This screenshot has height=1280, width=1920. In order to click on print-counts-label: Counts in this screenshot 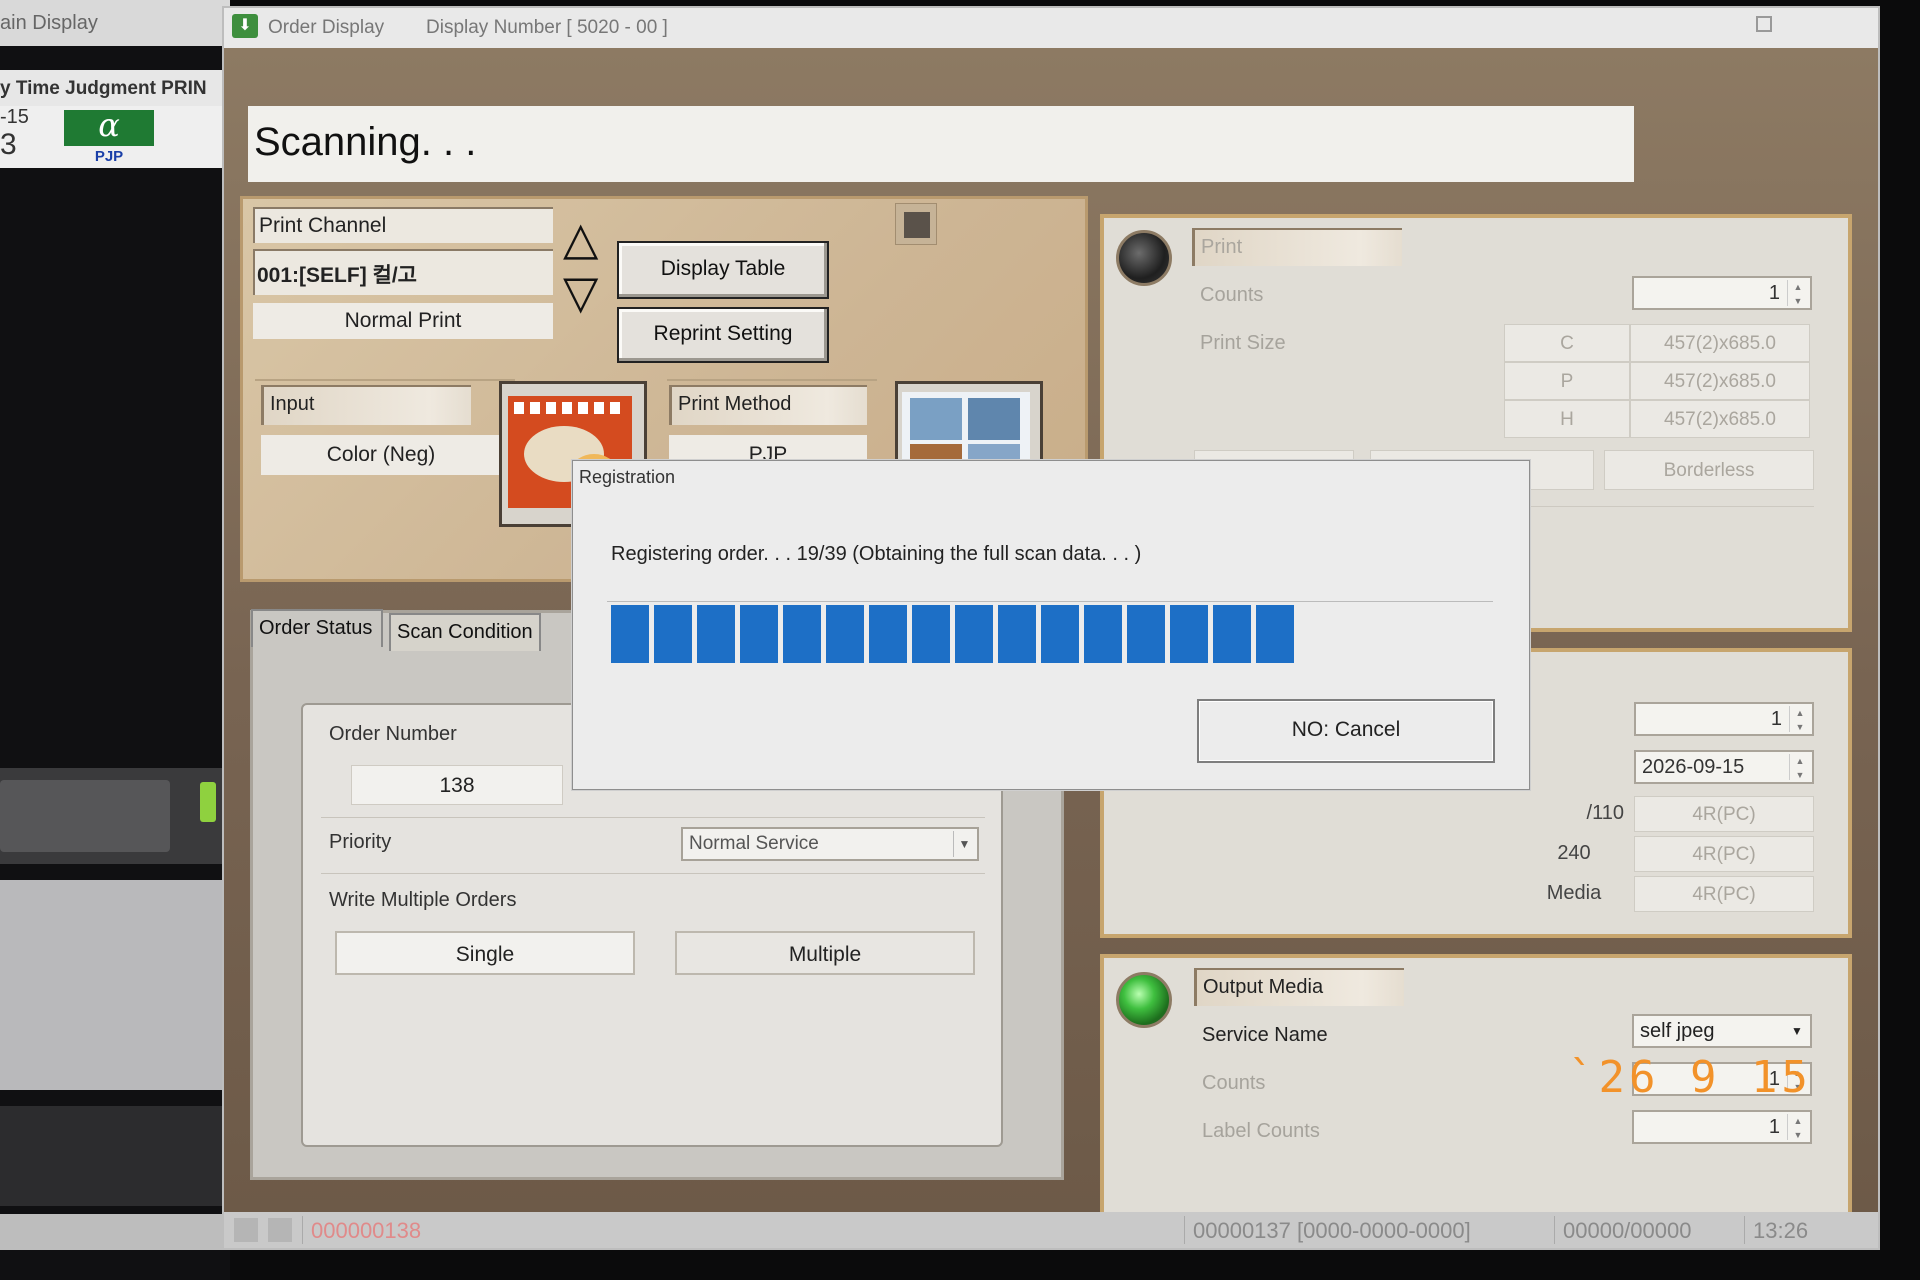, I will do `click(1232, 295)`.